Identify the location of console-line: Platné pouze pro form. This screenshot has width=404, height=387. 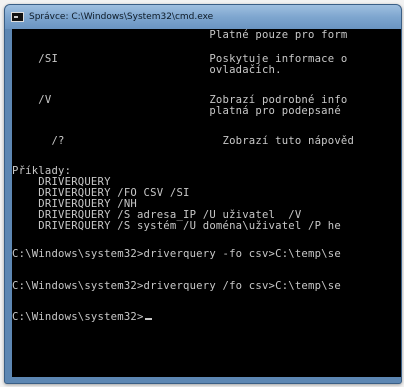
(180, 35).